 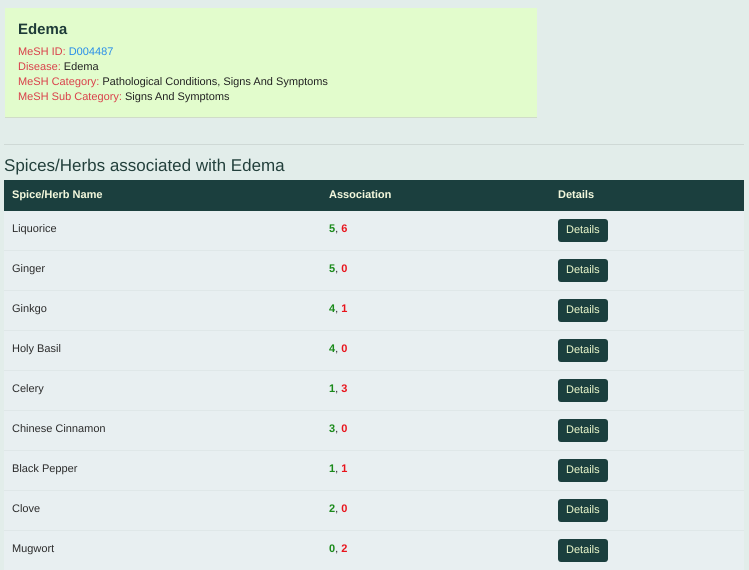 What do you see at coordinates (360, 196) in the screenshot?
I see `column-header: Association` at bounding box center [360, 196].